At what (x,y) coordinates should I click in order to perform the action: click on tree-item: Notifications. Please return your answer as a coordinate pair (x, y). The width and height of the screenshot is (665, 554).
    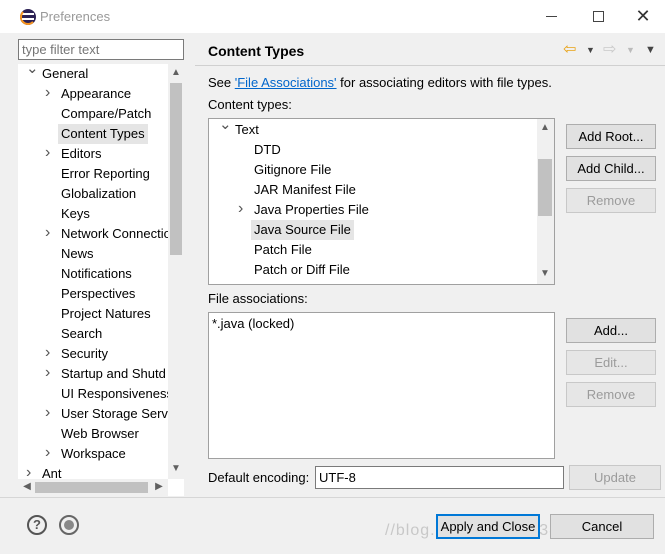
    Looking at the image, I should click on (93, 274).